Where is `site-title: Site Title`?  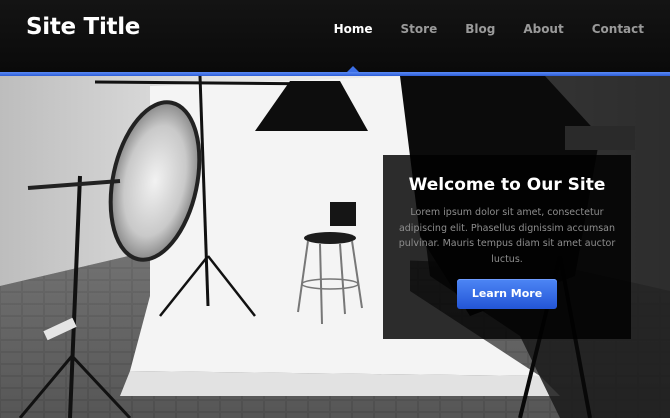
site-title: Site Title is located at coordinates (83, 27).